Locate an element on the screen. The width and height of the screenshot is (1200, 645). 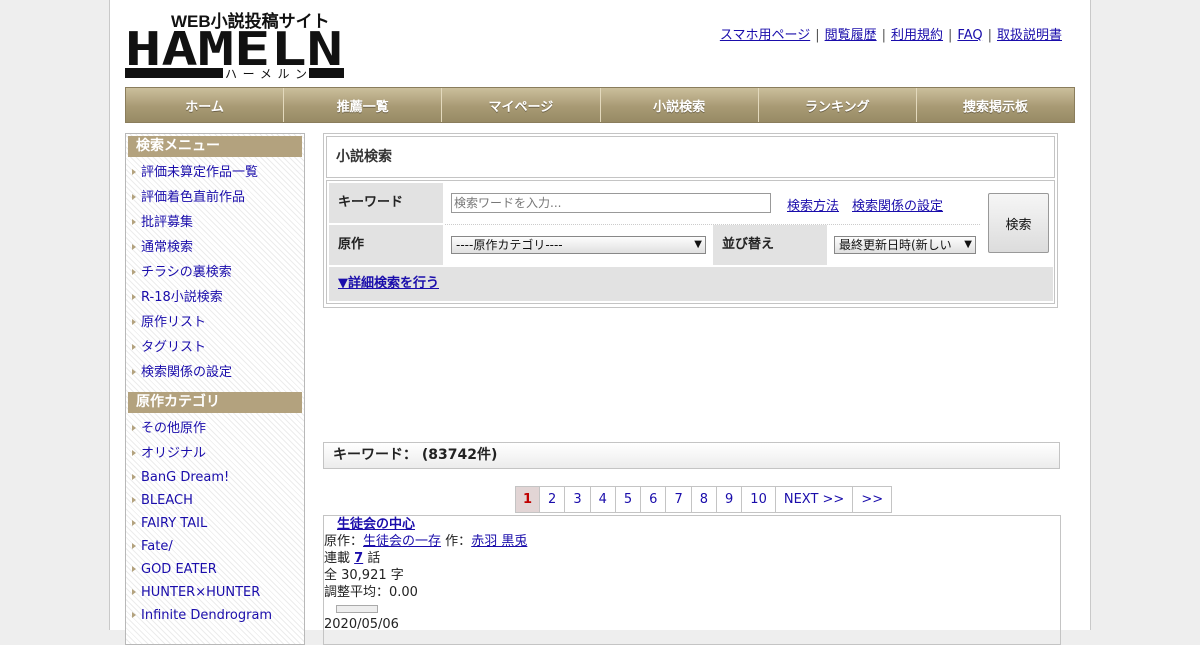
nav-mypage: マイページ is located at coordinates (521, 105).